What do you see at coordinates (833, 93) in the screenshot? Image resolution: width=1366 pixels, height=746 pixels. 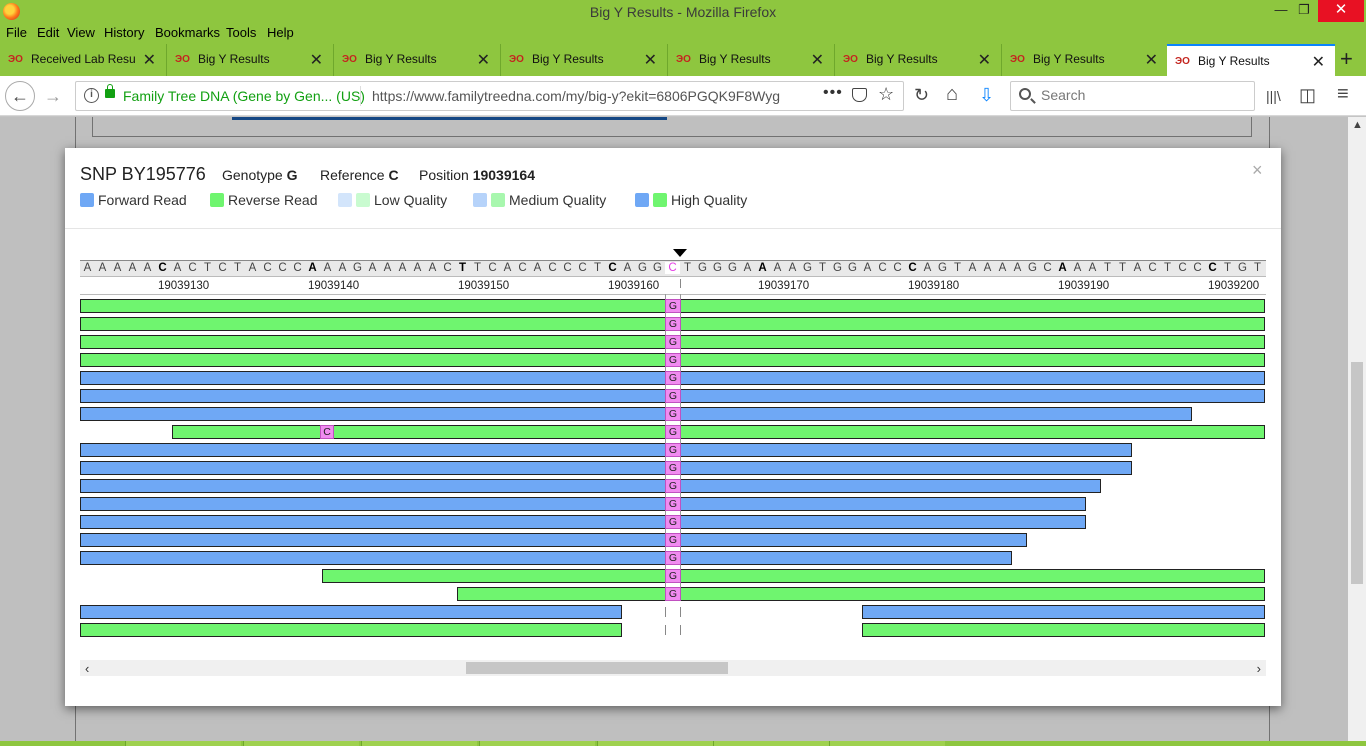 I see `page-actions-icon: •••` at bounding box center [833, 93].